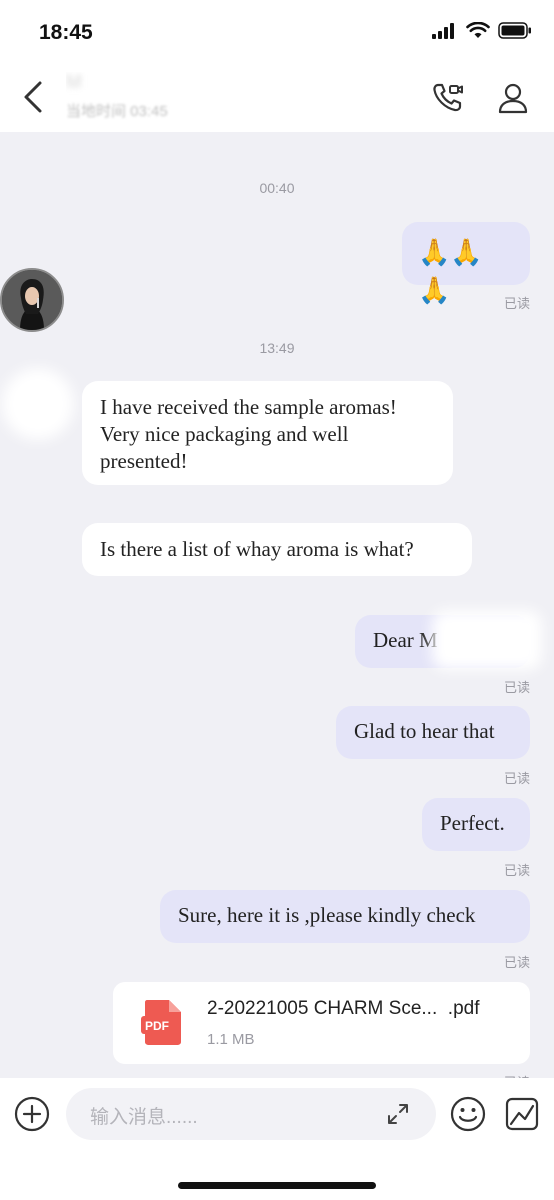 Image resolution: width=554 pixels, height=1200 pixels. I want to click on file-attachment: PDF 2-20221005 CHARM Sce... .pdf 1.1 MB, so click(321, 1023).